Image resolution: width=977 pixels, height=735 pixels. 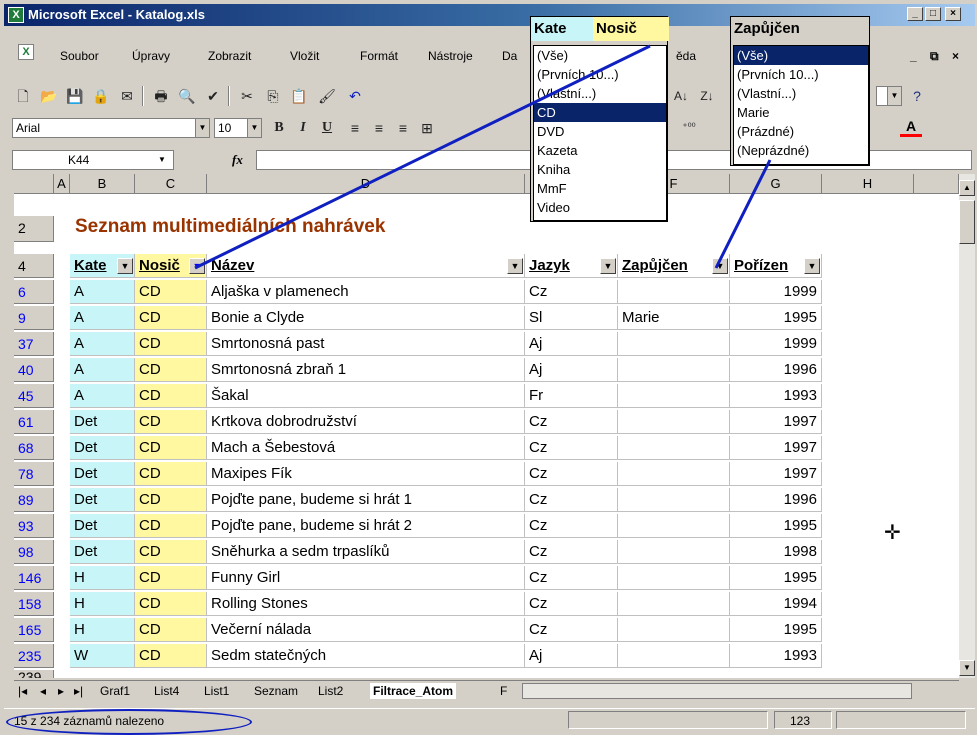 I want to click on sheet-tab-list4: List4, so click(x=166, y=691).